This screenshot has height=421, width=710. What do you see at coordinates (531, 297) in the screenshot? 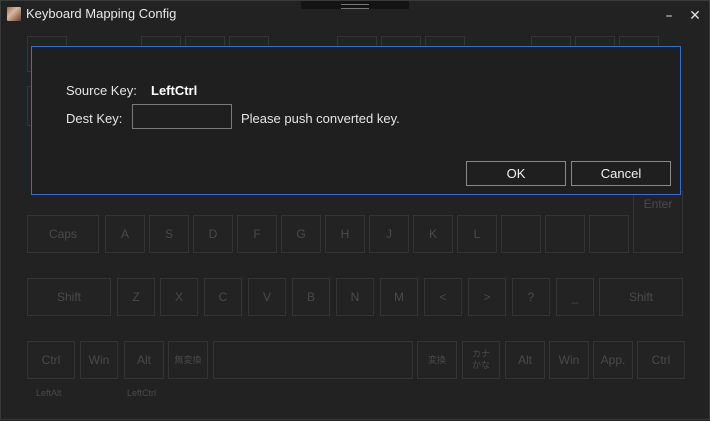
I see `key-slash: ?` at bounding box center [531, 297].